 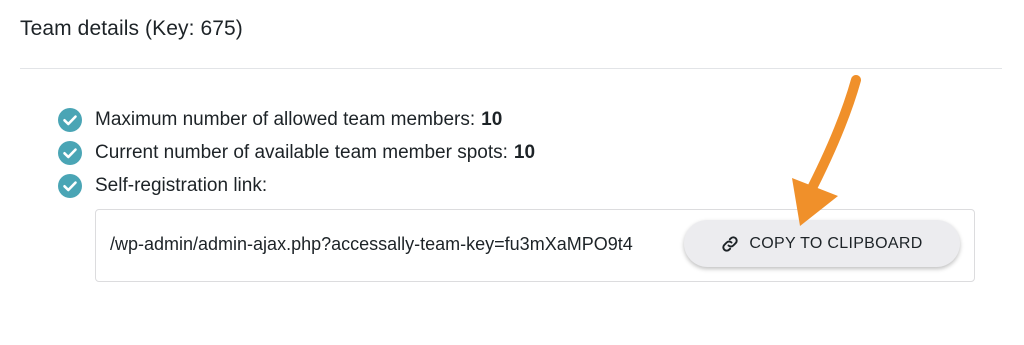 I want to click on copy-to-clipboard-button: COPY TO CLIPBOARD, so click(x=822, y=243).